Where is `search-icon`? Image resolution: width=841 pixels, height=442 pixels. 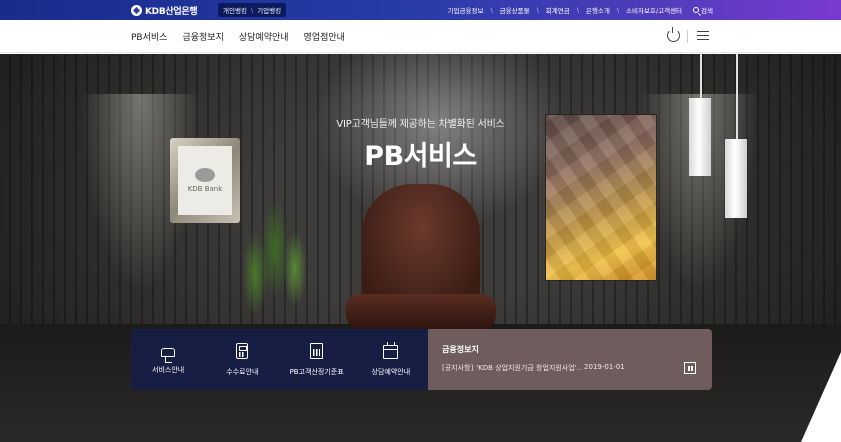
search-icon is located at coordinates (696, 10).